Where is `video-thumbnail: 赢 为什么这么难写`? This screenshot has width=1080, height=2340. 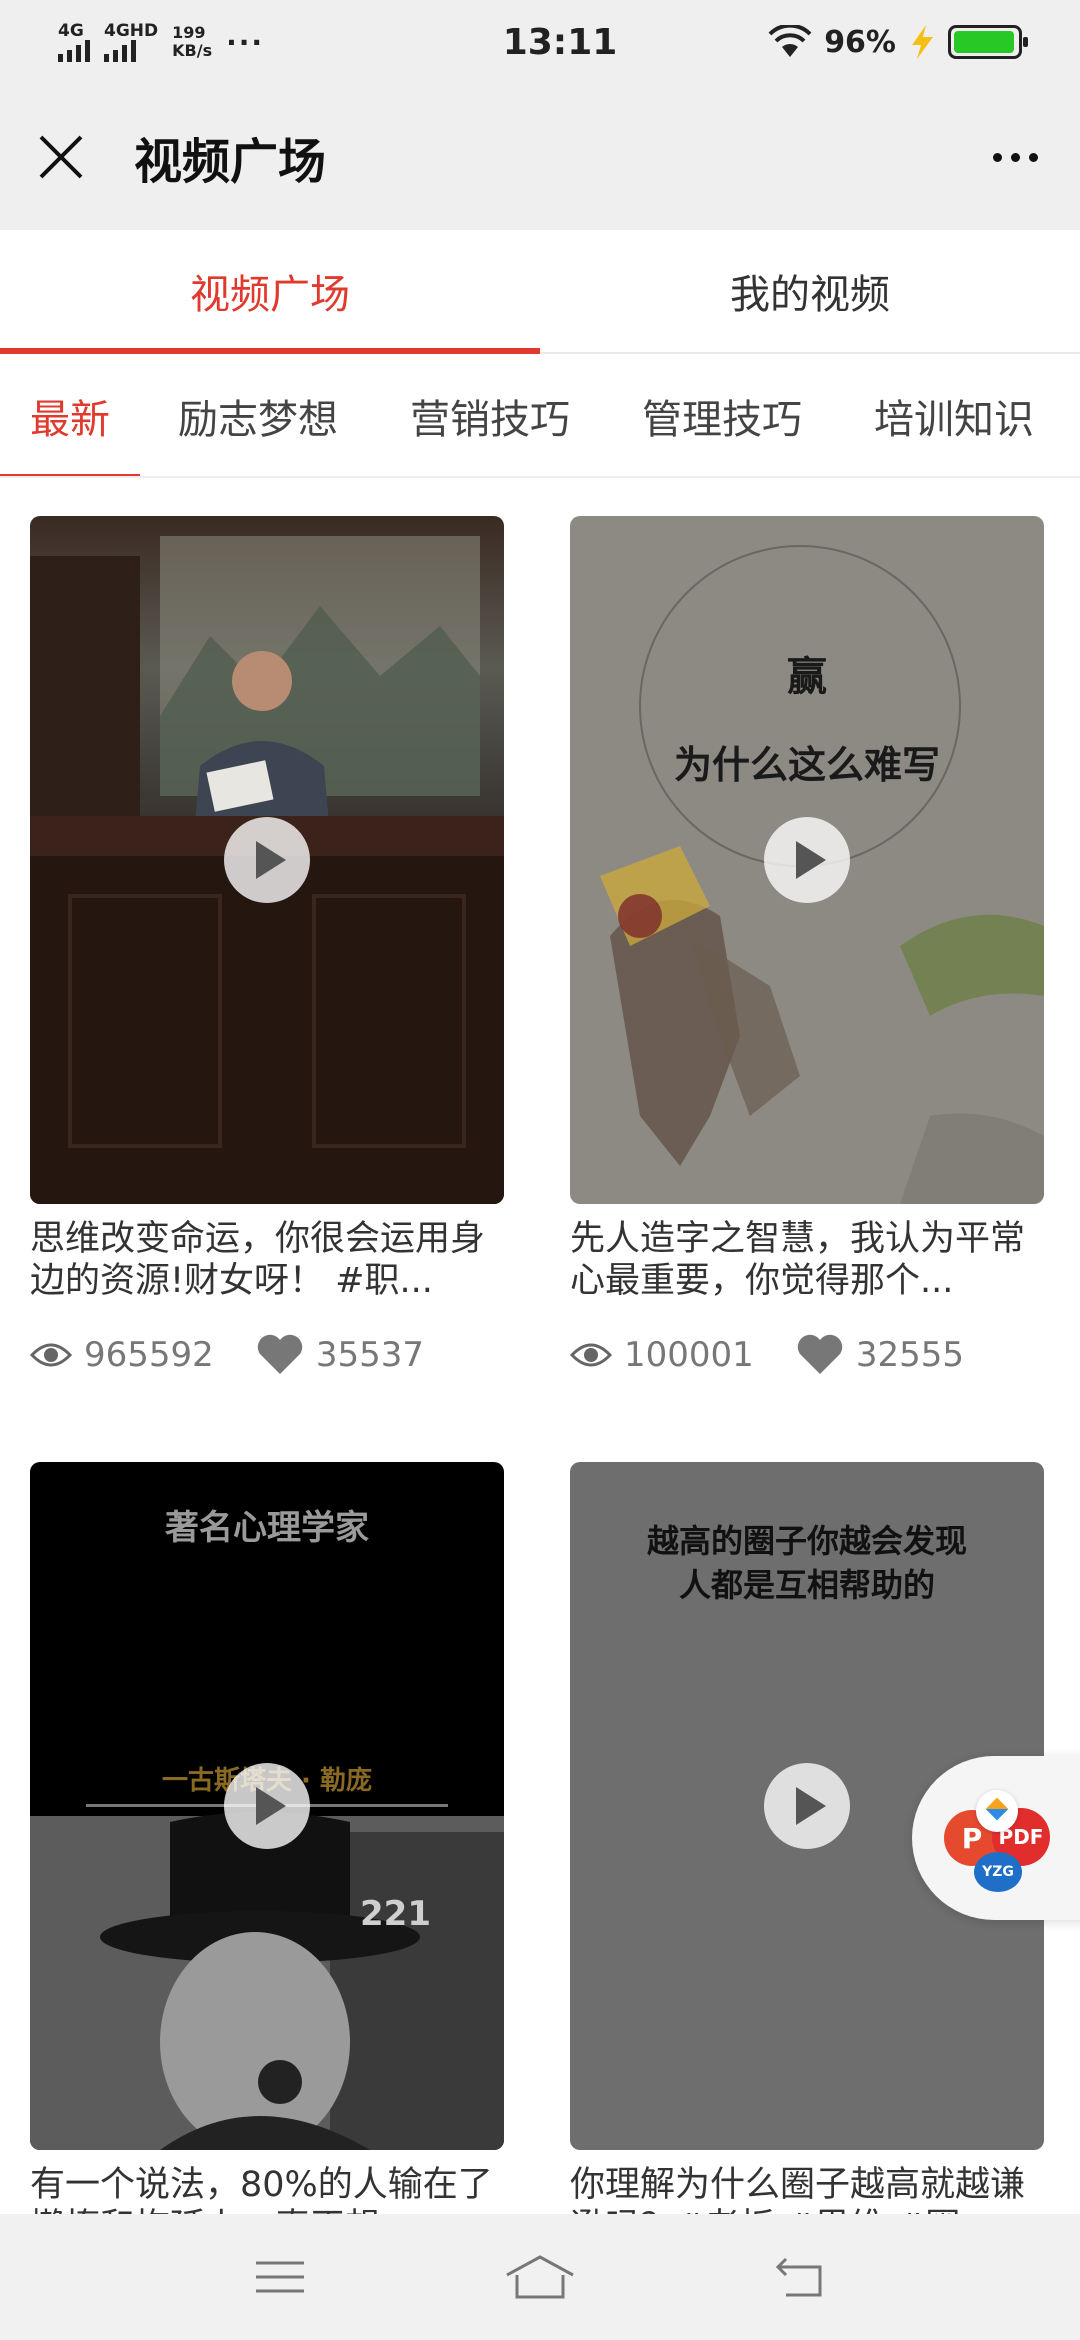 video-thumbnail: 赢 为什么这么难写 is located at coordinates (807, 860).